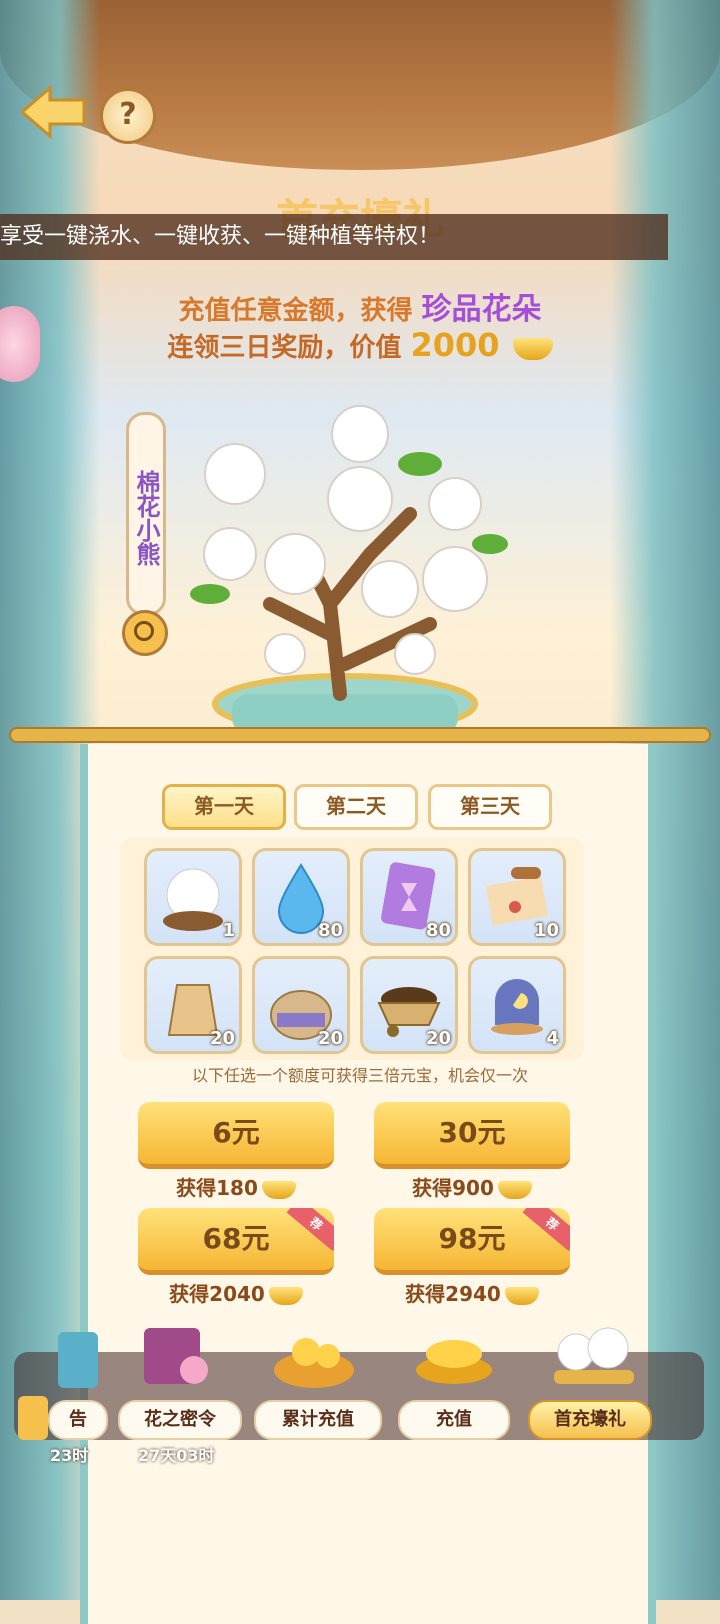  What do you see at coordinates (301, 897) in the screenshot?
I see `reward-item-water: 80` at bounding box center [301, 897].